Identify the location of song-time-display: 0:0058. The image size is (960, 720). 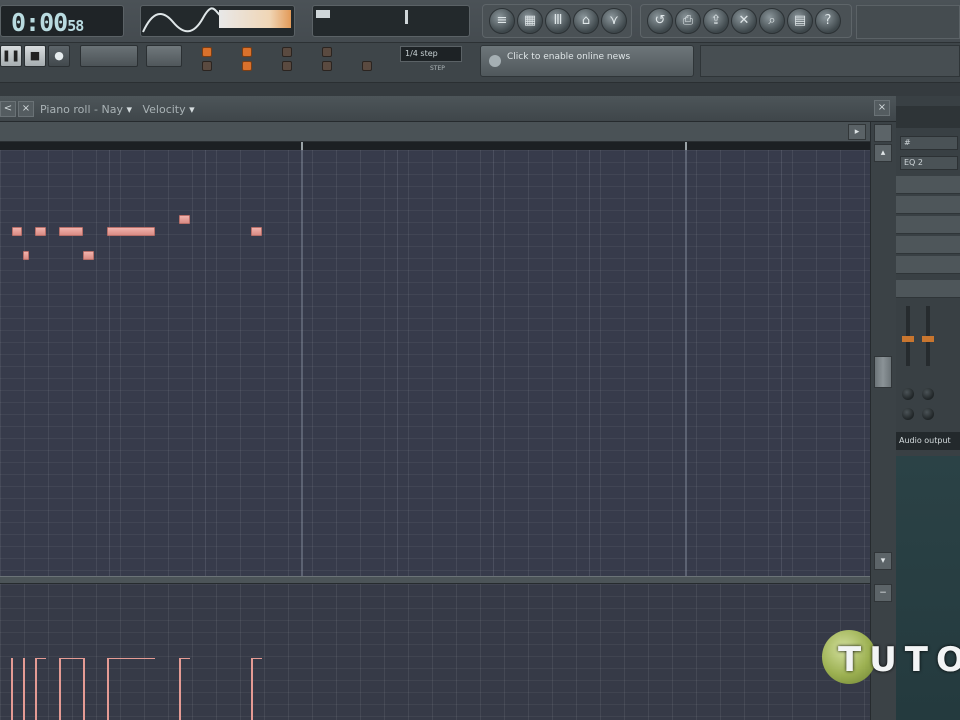
(62, 21).